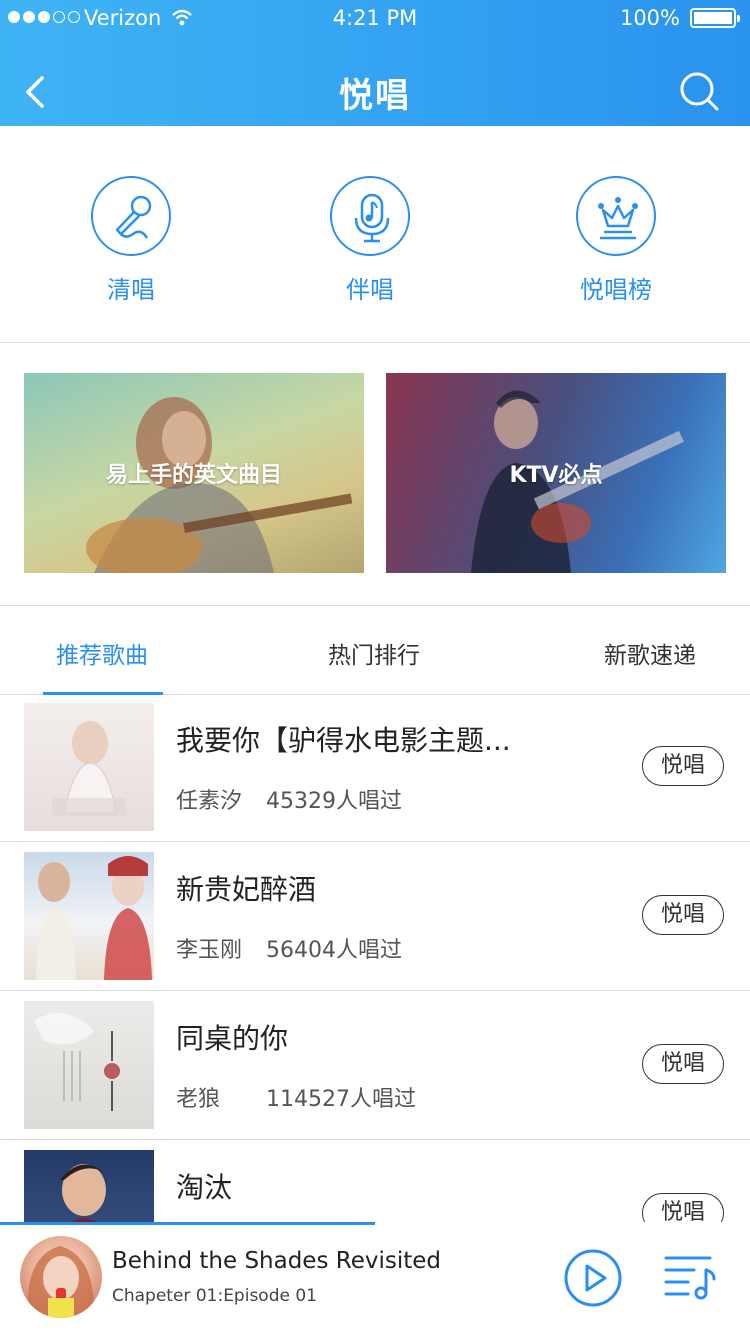 The height and width of the screenshot is (1334, 750). I want to click on banner-label: KTV必点, so click(556, 475).